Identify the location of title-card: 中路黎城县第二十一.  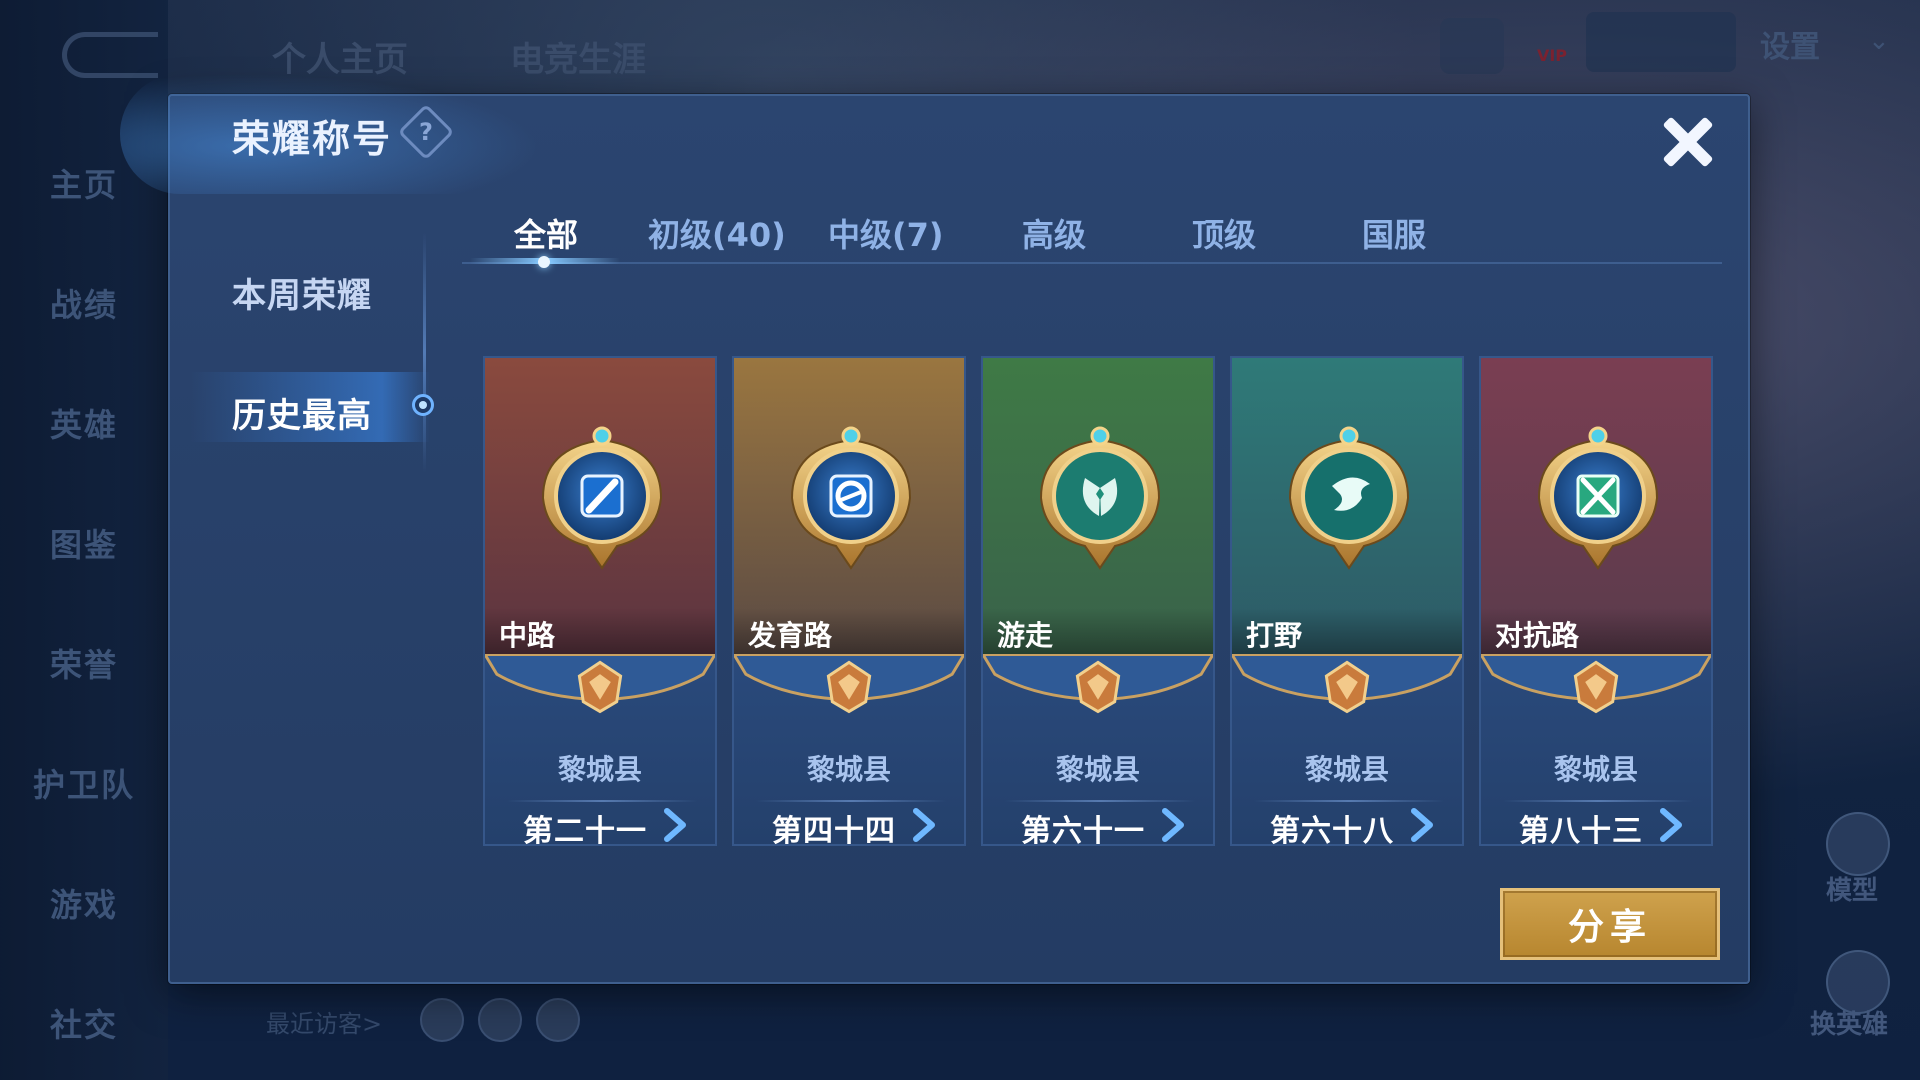
(600, 601).